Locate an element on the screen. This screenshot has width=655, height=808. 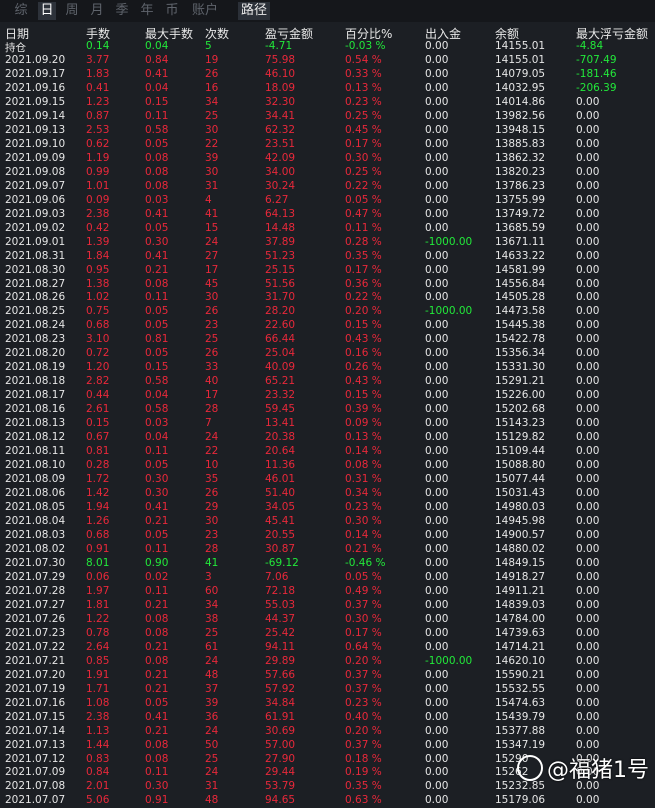
cell-percent: 0.17 % is located at coordinates (363, 144).